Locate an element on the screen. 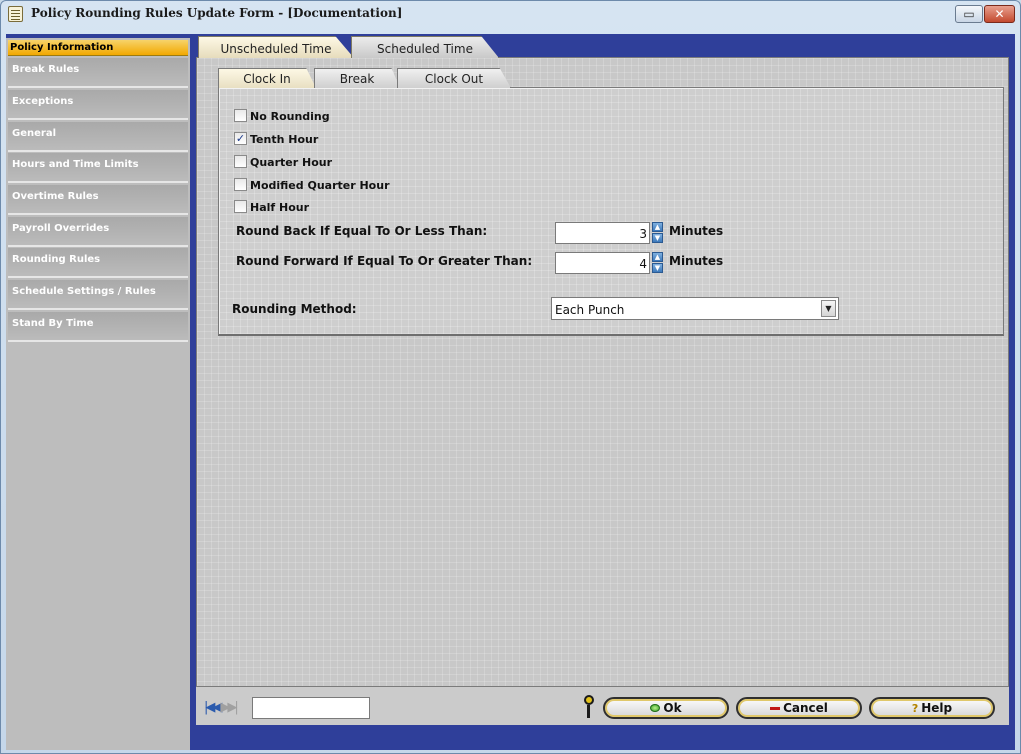 This screenshot has height=754, width=1021. round-back-spinner: ▲ ▼ is located at coordinates (657, 233).